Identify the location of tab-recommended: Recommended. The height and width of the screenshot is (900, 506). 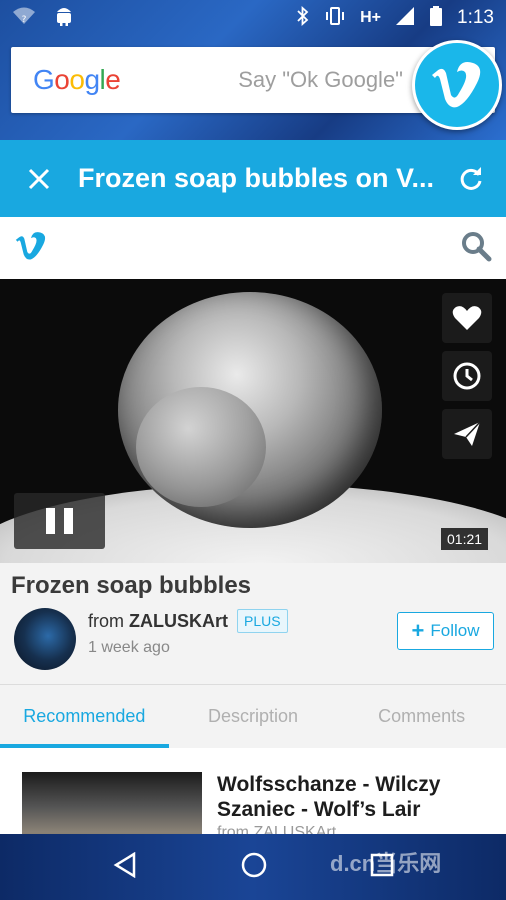
(84, 716).